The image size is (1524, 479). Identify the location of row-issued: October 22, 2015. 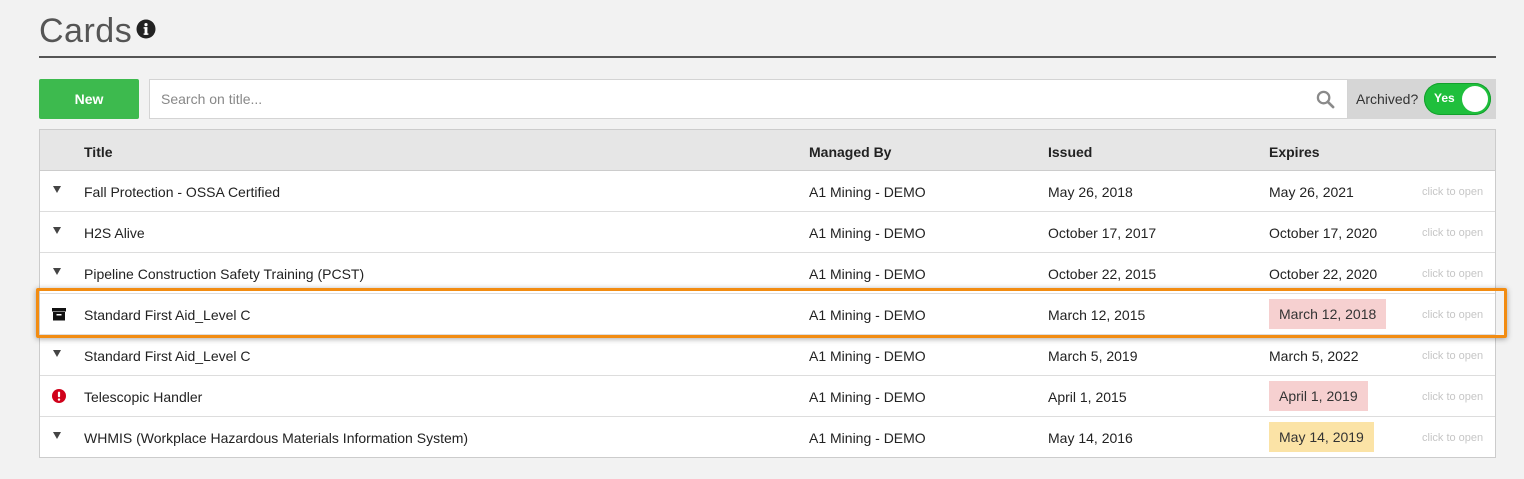
(1102, 274).